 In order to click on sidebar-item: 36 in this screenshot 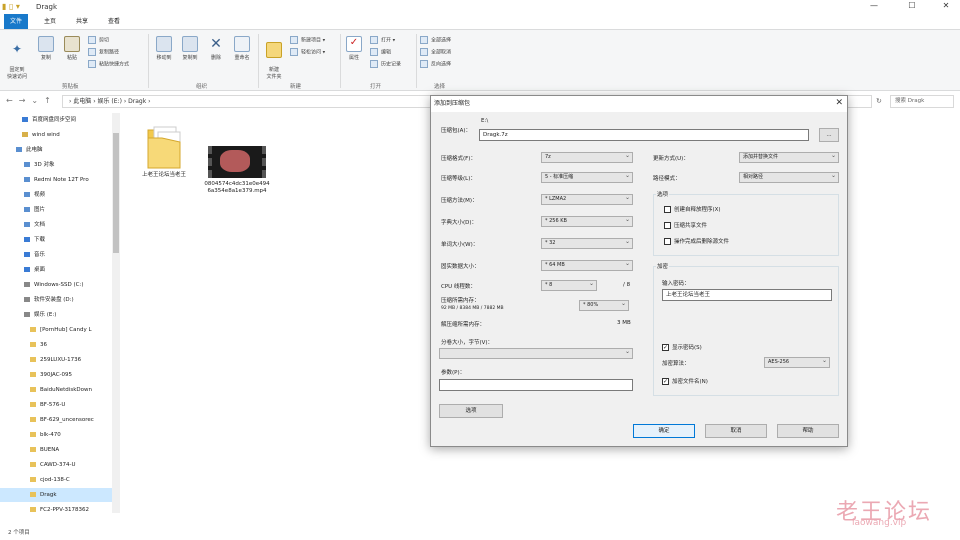, I will do `click(56, 345)`.